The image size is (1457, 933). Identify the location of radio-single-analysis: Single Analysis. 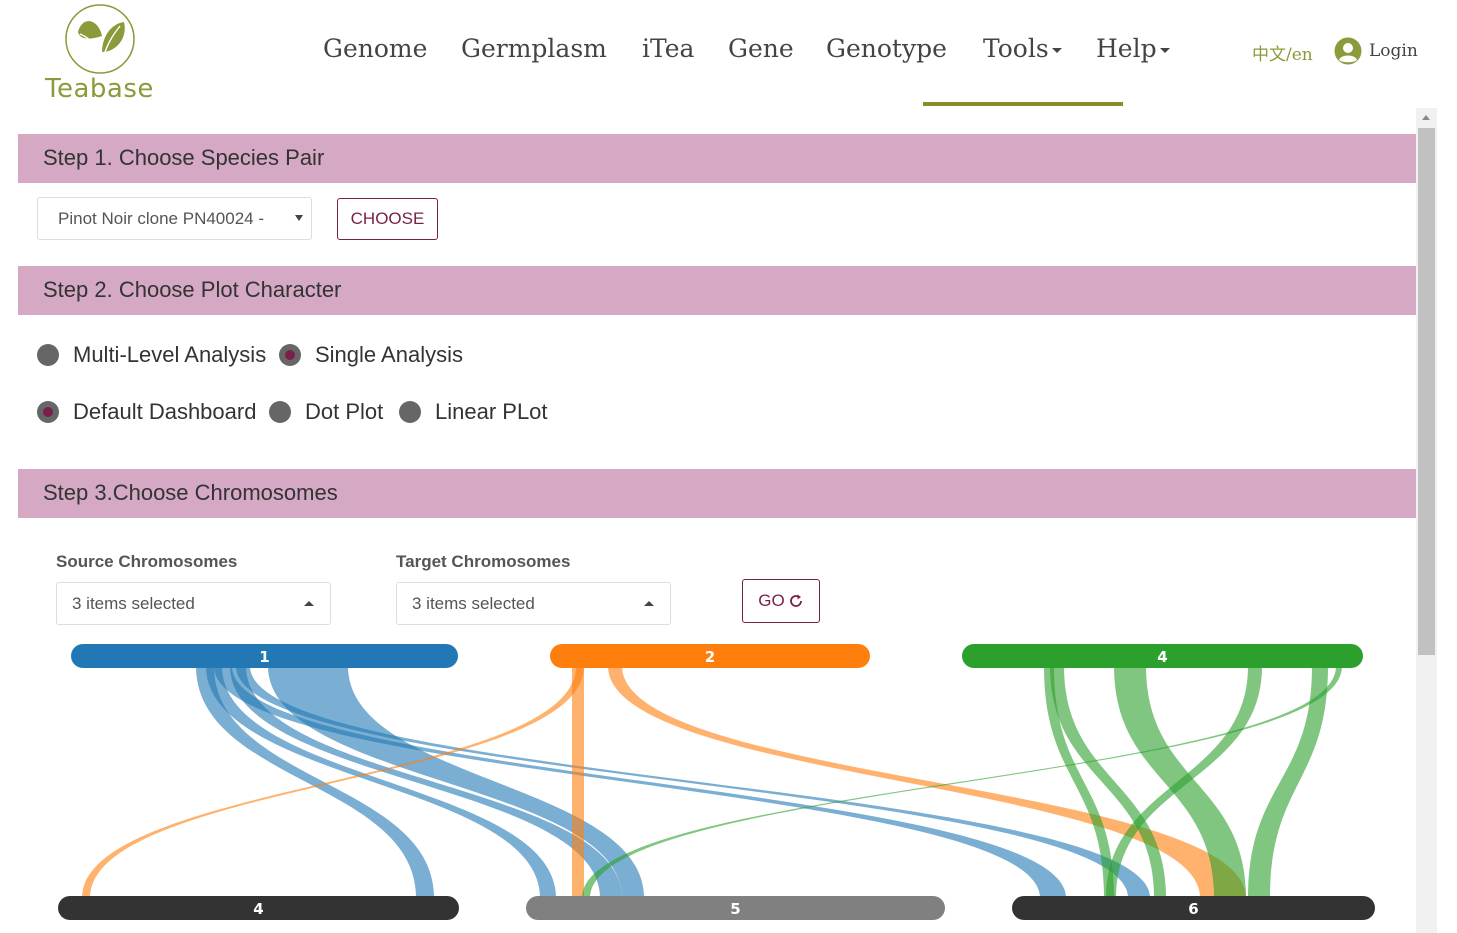
(371, 355).